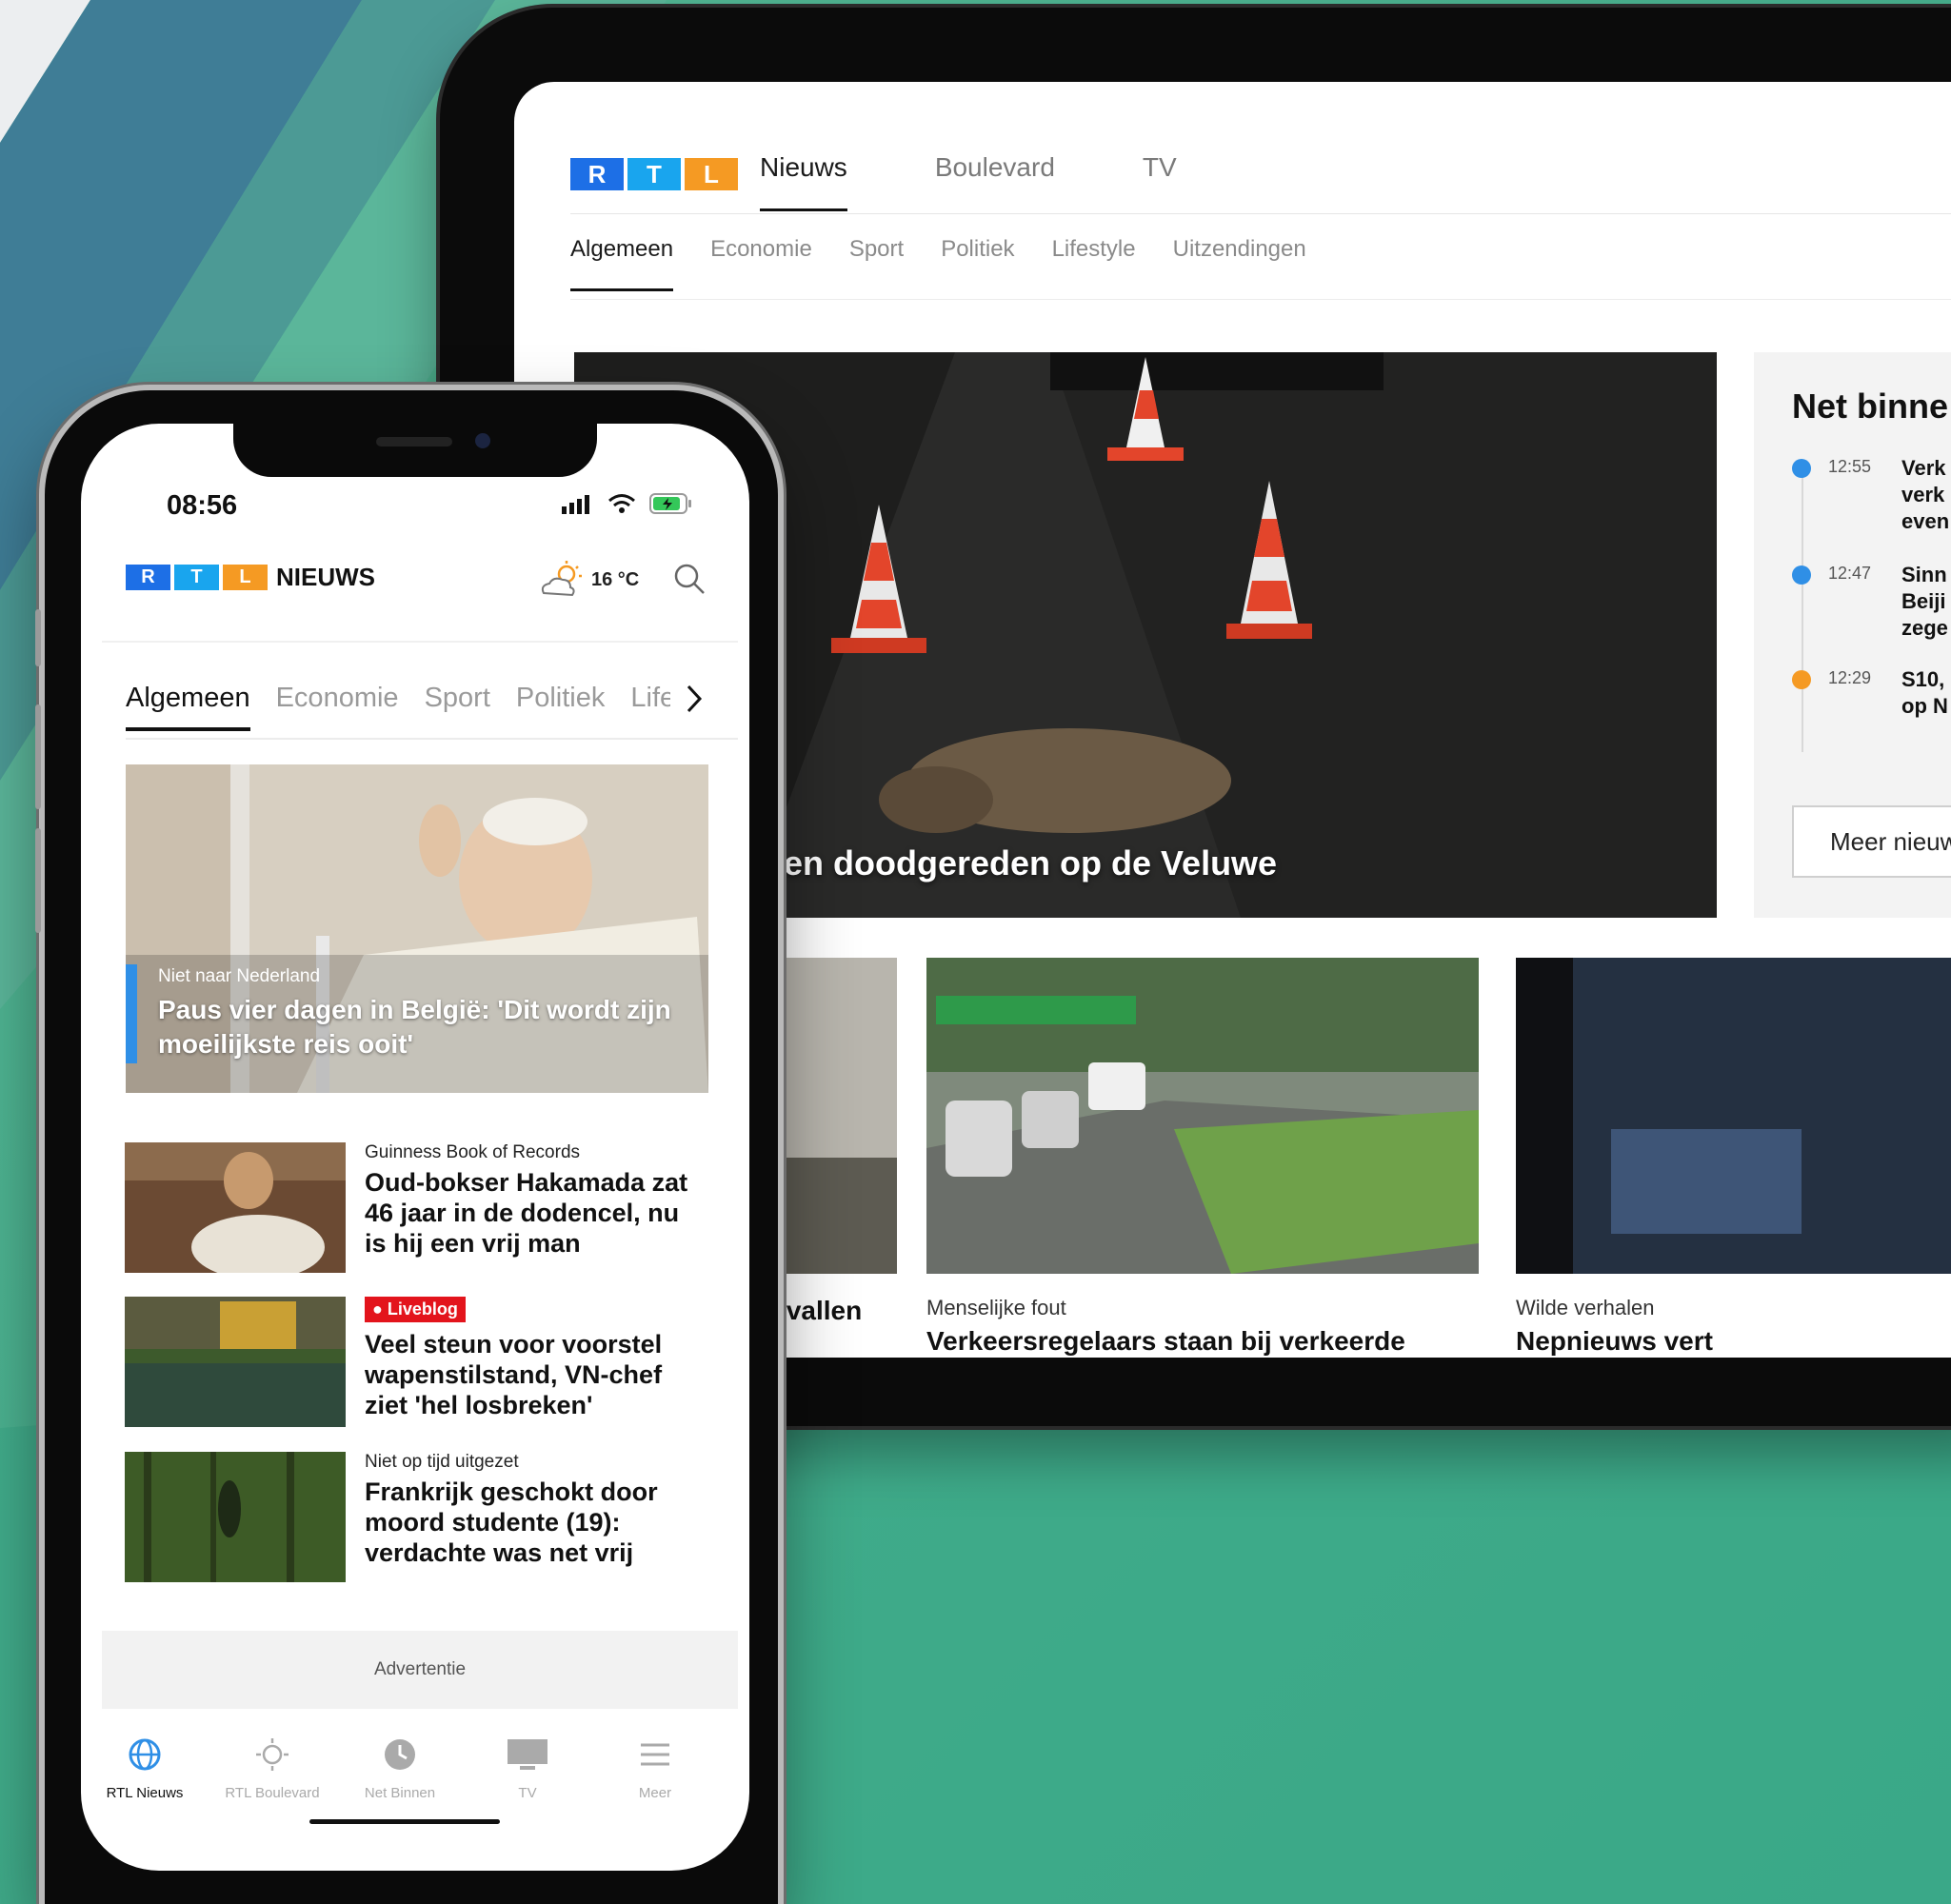  I want to click on bottom-nav-rtl-nieuws: RTL Nieuws, so click(145, 1770).